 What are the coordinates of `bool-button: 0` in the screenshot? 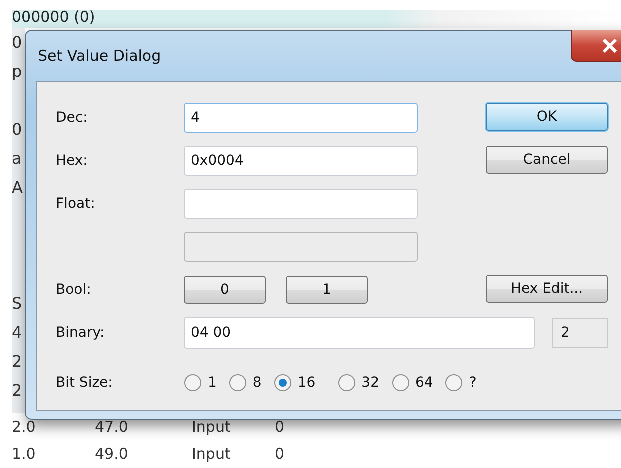 It's located at (225, 290).